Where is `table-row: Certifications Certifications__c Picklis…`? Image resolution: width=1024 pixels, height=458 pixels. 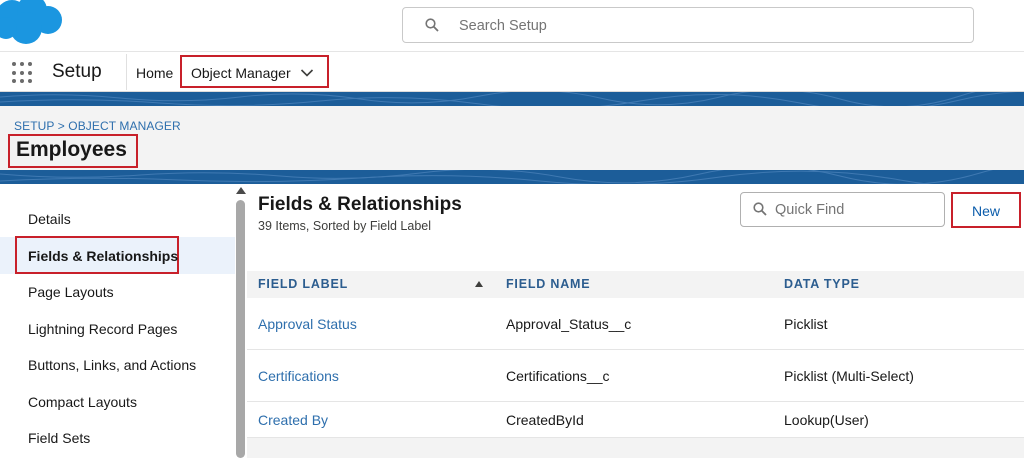
table-row: Certifications Certifications__c Picklis… is located at coordinates (635, 376).